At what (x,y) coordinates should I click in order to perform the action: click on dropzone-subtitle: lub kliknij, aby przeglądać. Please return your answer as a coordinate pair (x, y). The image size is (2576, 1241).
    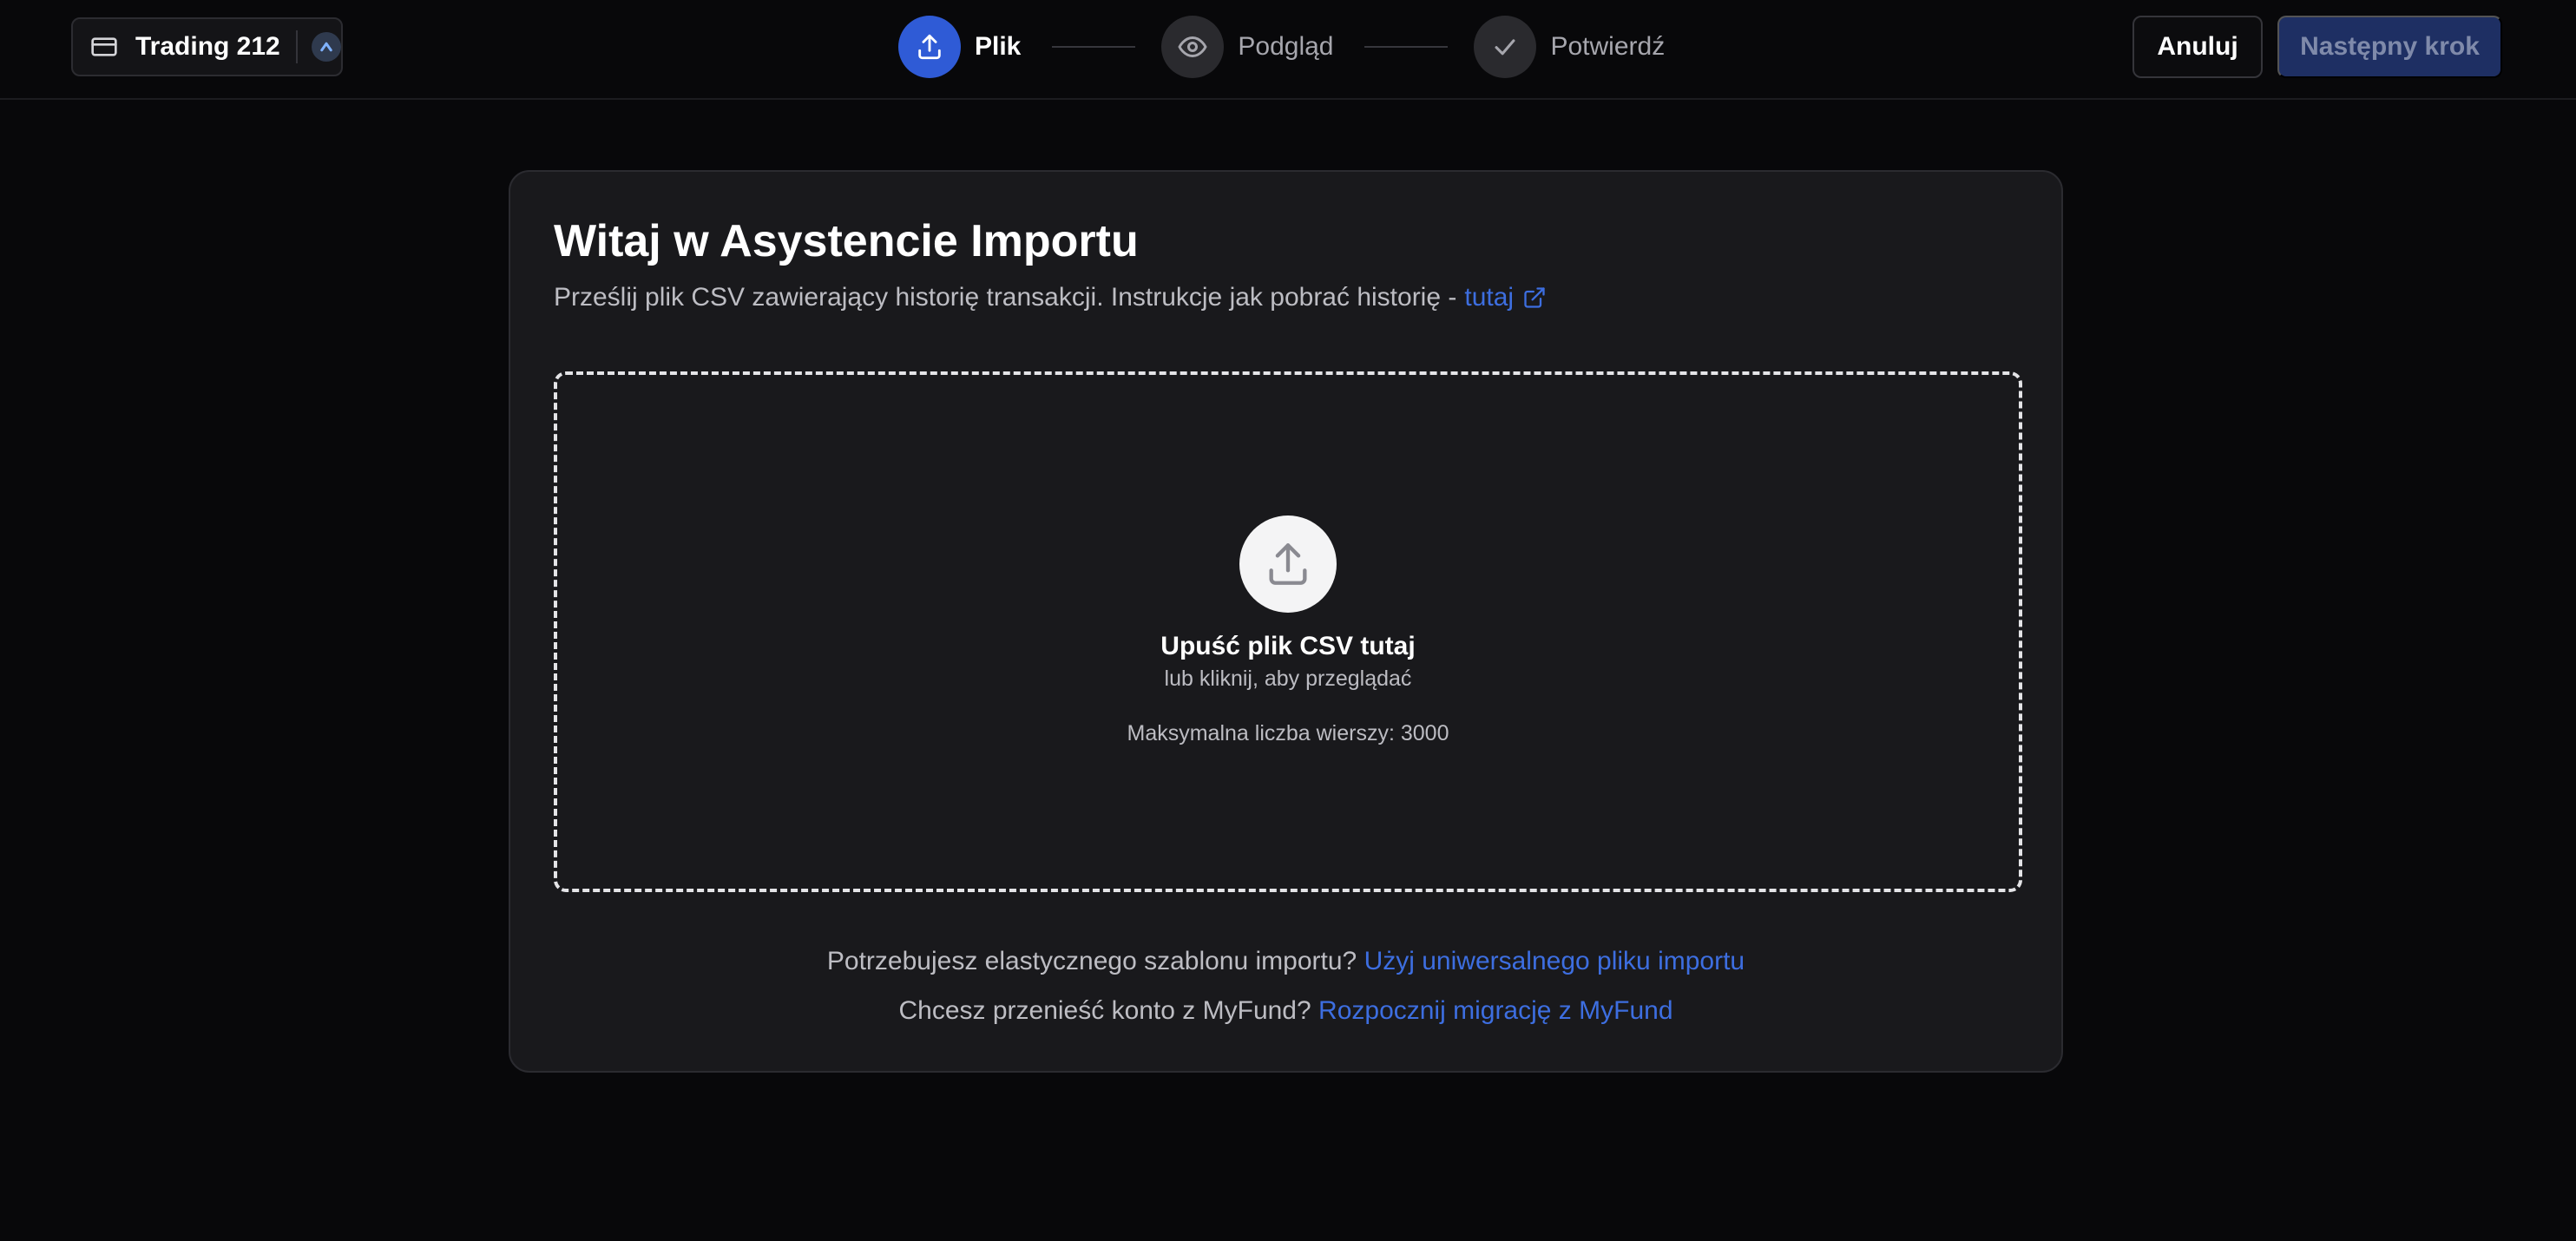
    Looking at the image, I should click on (1288, 678).